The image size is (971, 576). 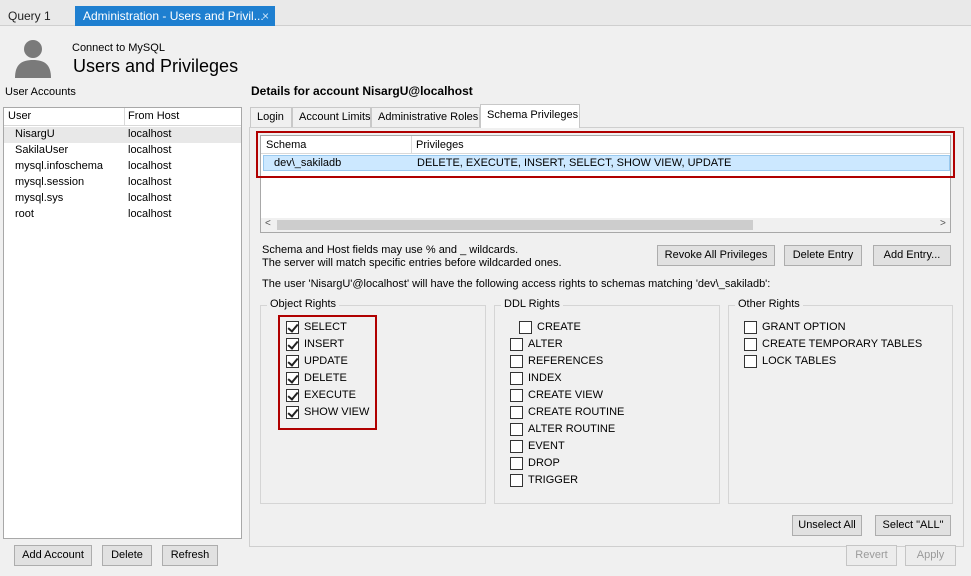 What do you see at coordinates (871, 555) in the screenshot?
I see `revert-button: Revert` at bounding box center [871, 555].